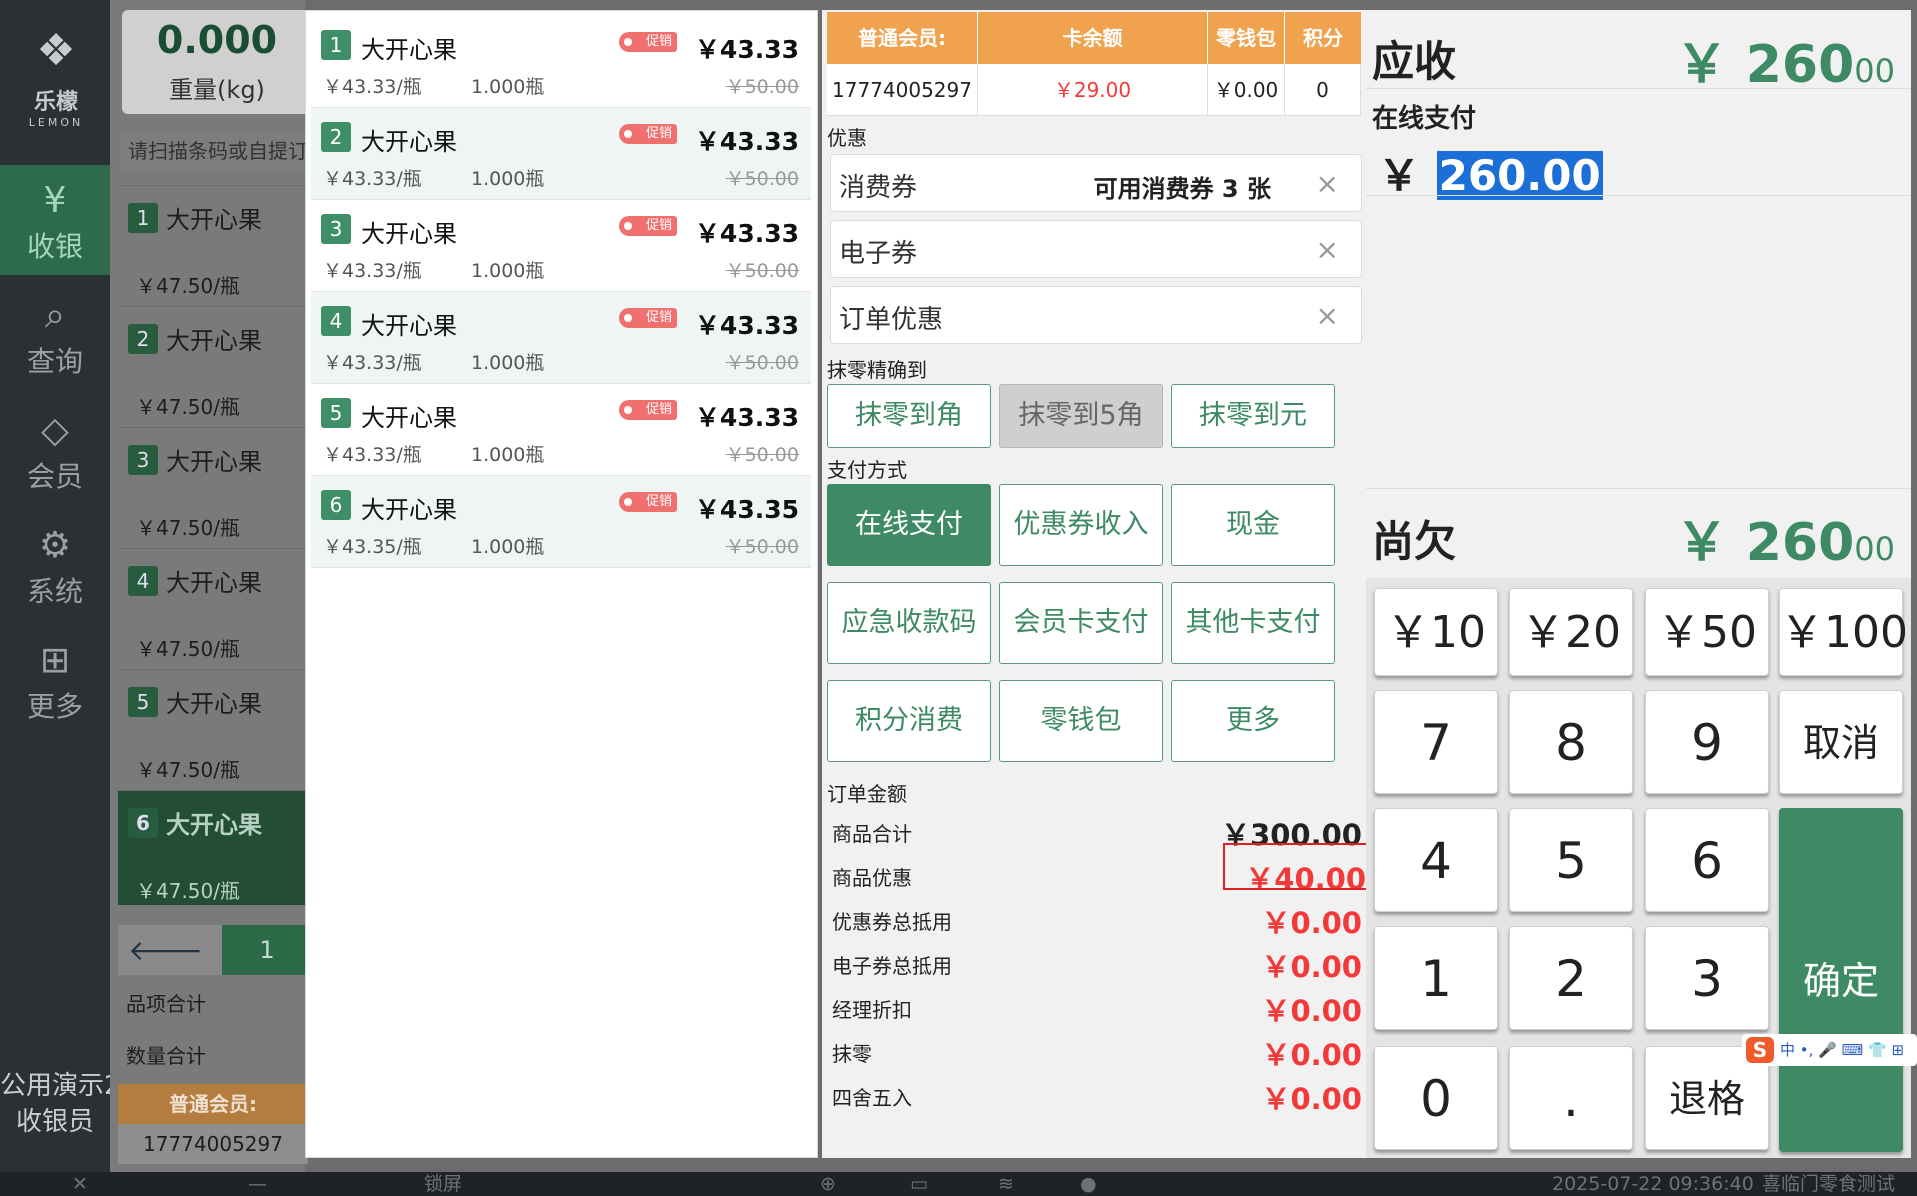 The image size is (1917, 1196). I want to click on item-price: ￥43.35, so click(746, 509).